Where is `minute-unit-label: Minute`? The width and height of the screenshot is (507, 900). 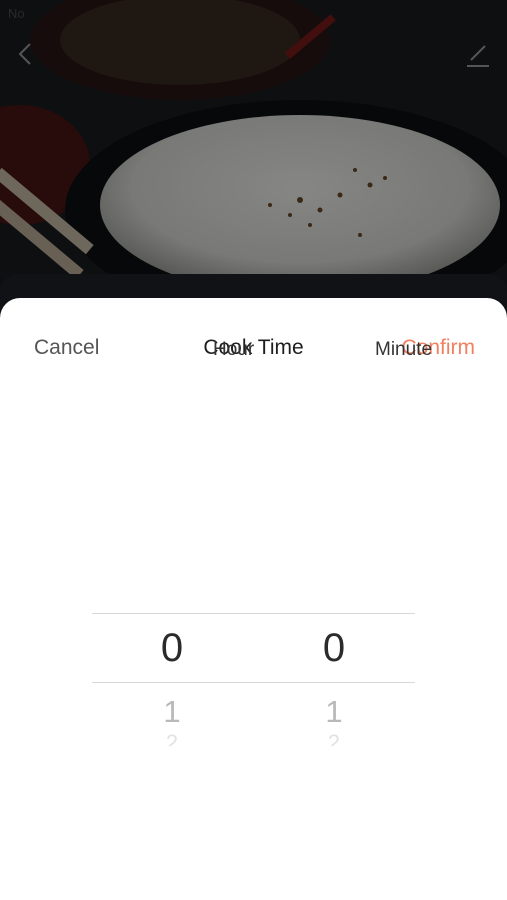
minute-unit-label: Minute is located at coordinates (404, 349).